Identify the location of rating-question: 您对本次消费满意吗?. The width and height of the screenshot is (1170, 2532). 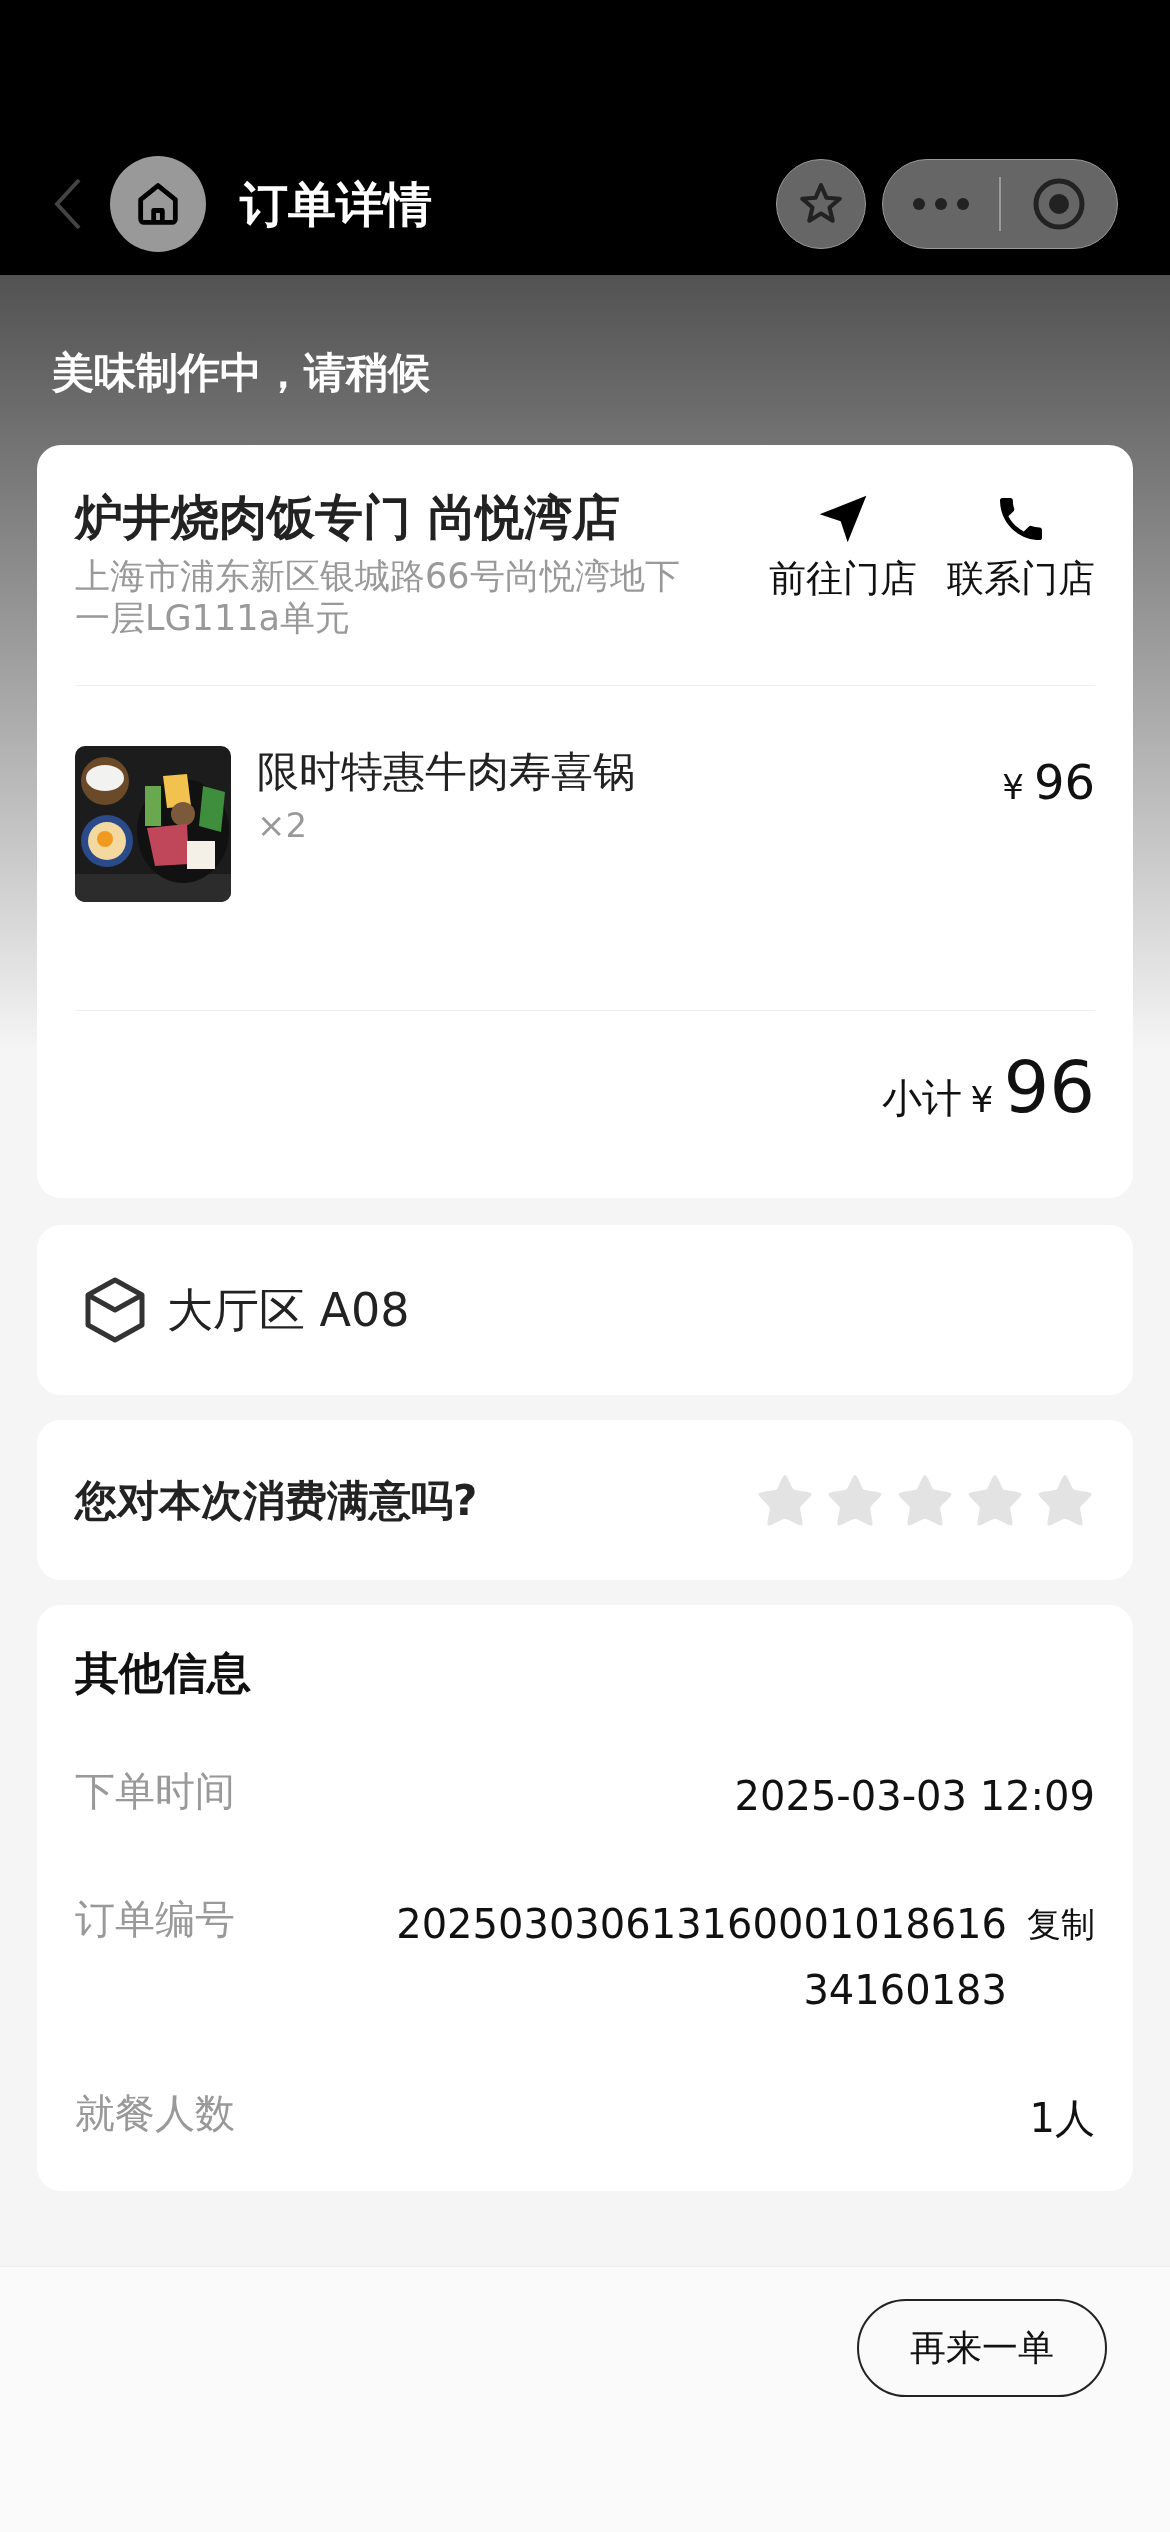
(276, 1500).